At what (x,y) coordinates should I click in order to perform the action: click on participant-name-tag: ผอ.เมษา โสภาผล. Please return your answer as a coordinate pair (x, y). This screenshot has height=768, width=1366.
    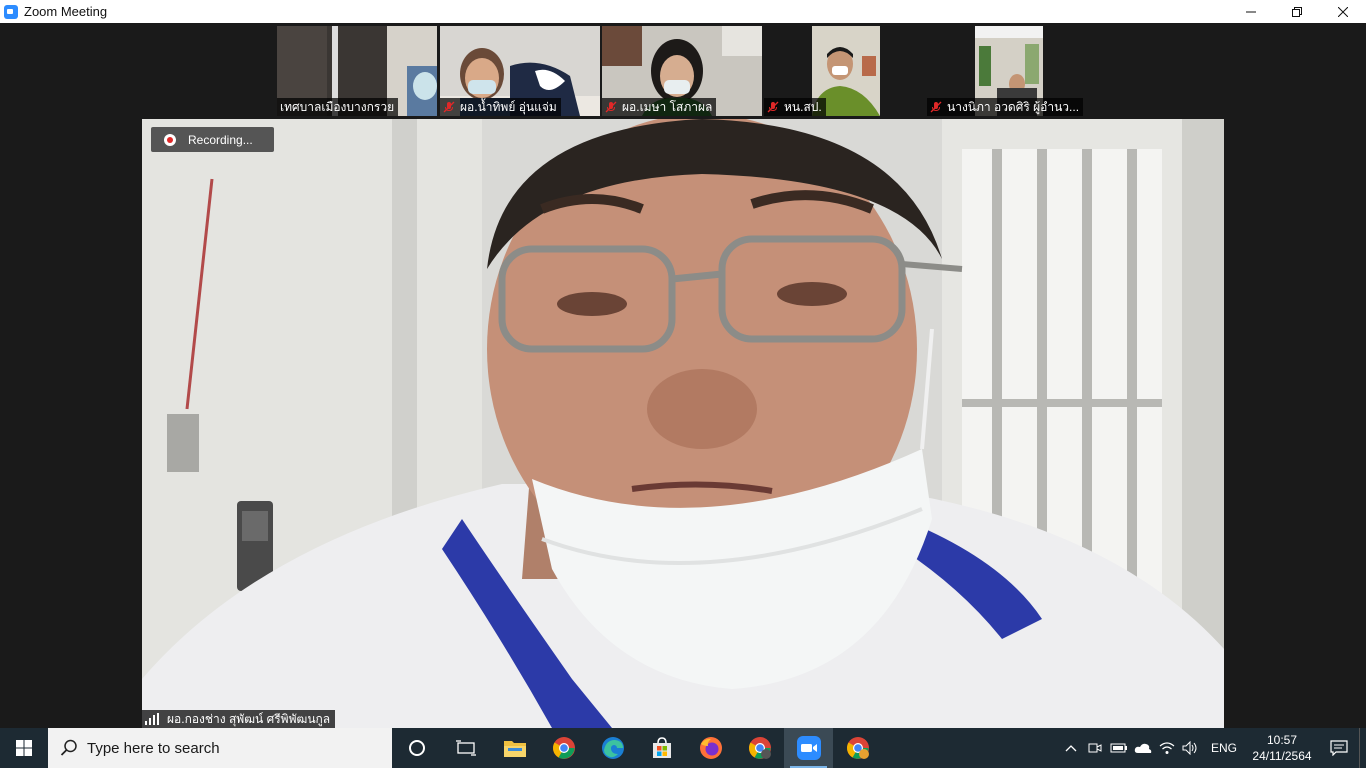
    Looking at the image, I should click on (659, 107).